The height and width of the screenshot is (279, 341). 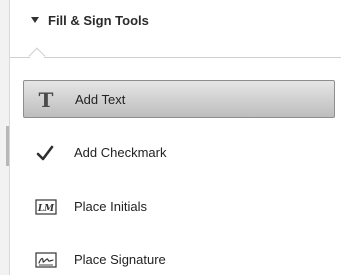 I want to click on place-signature-label: Place Signature, so click(x=120, y=259).